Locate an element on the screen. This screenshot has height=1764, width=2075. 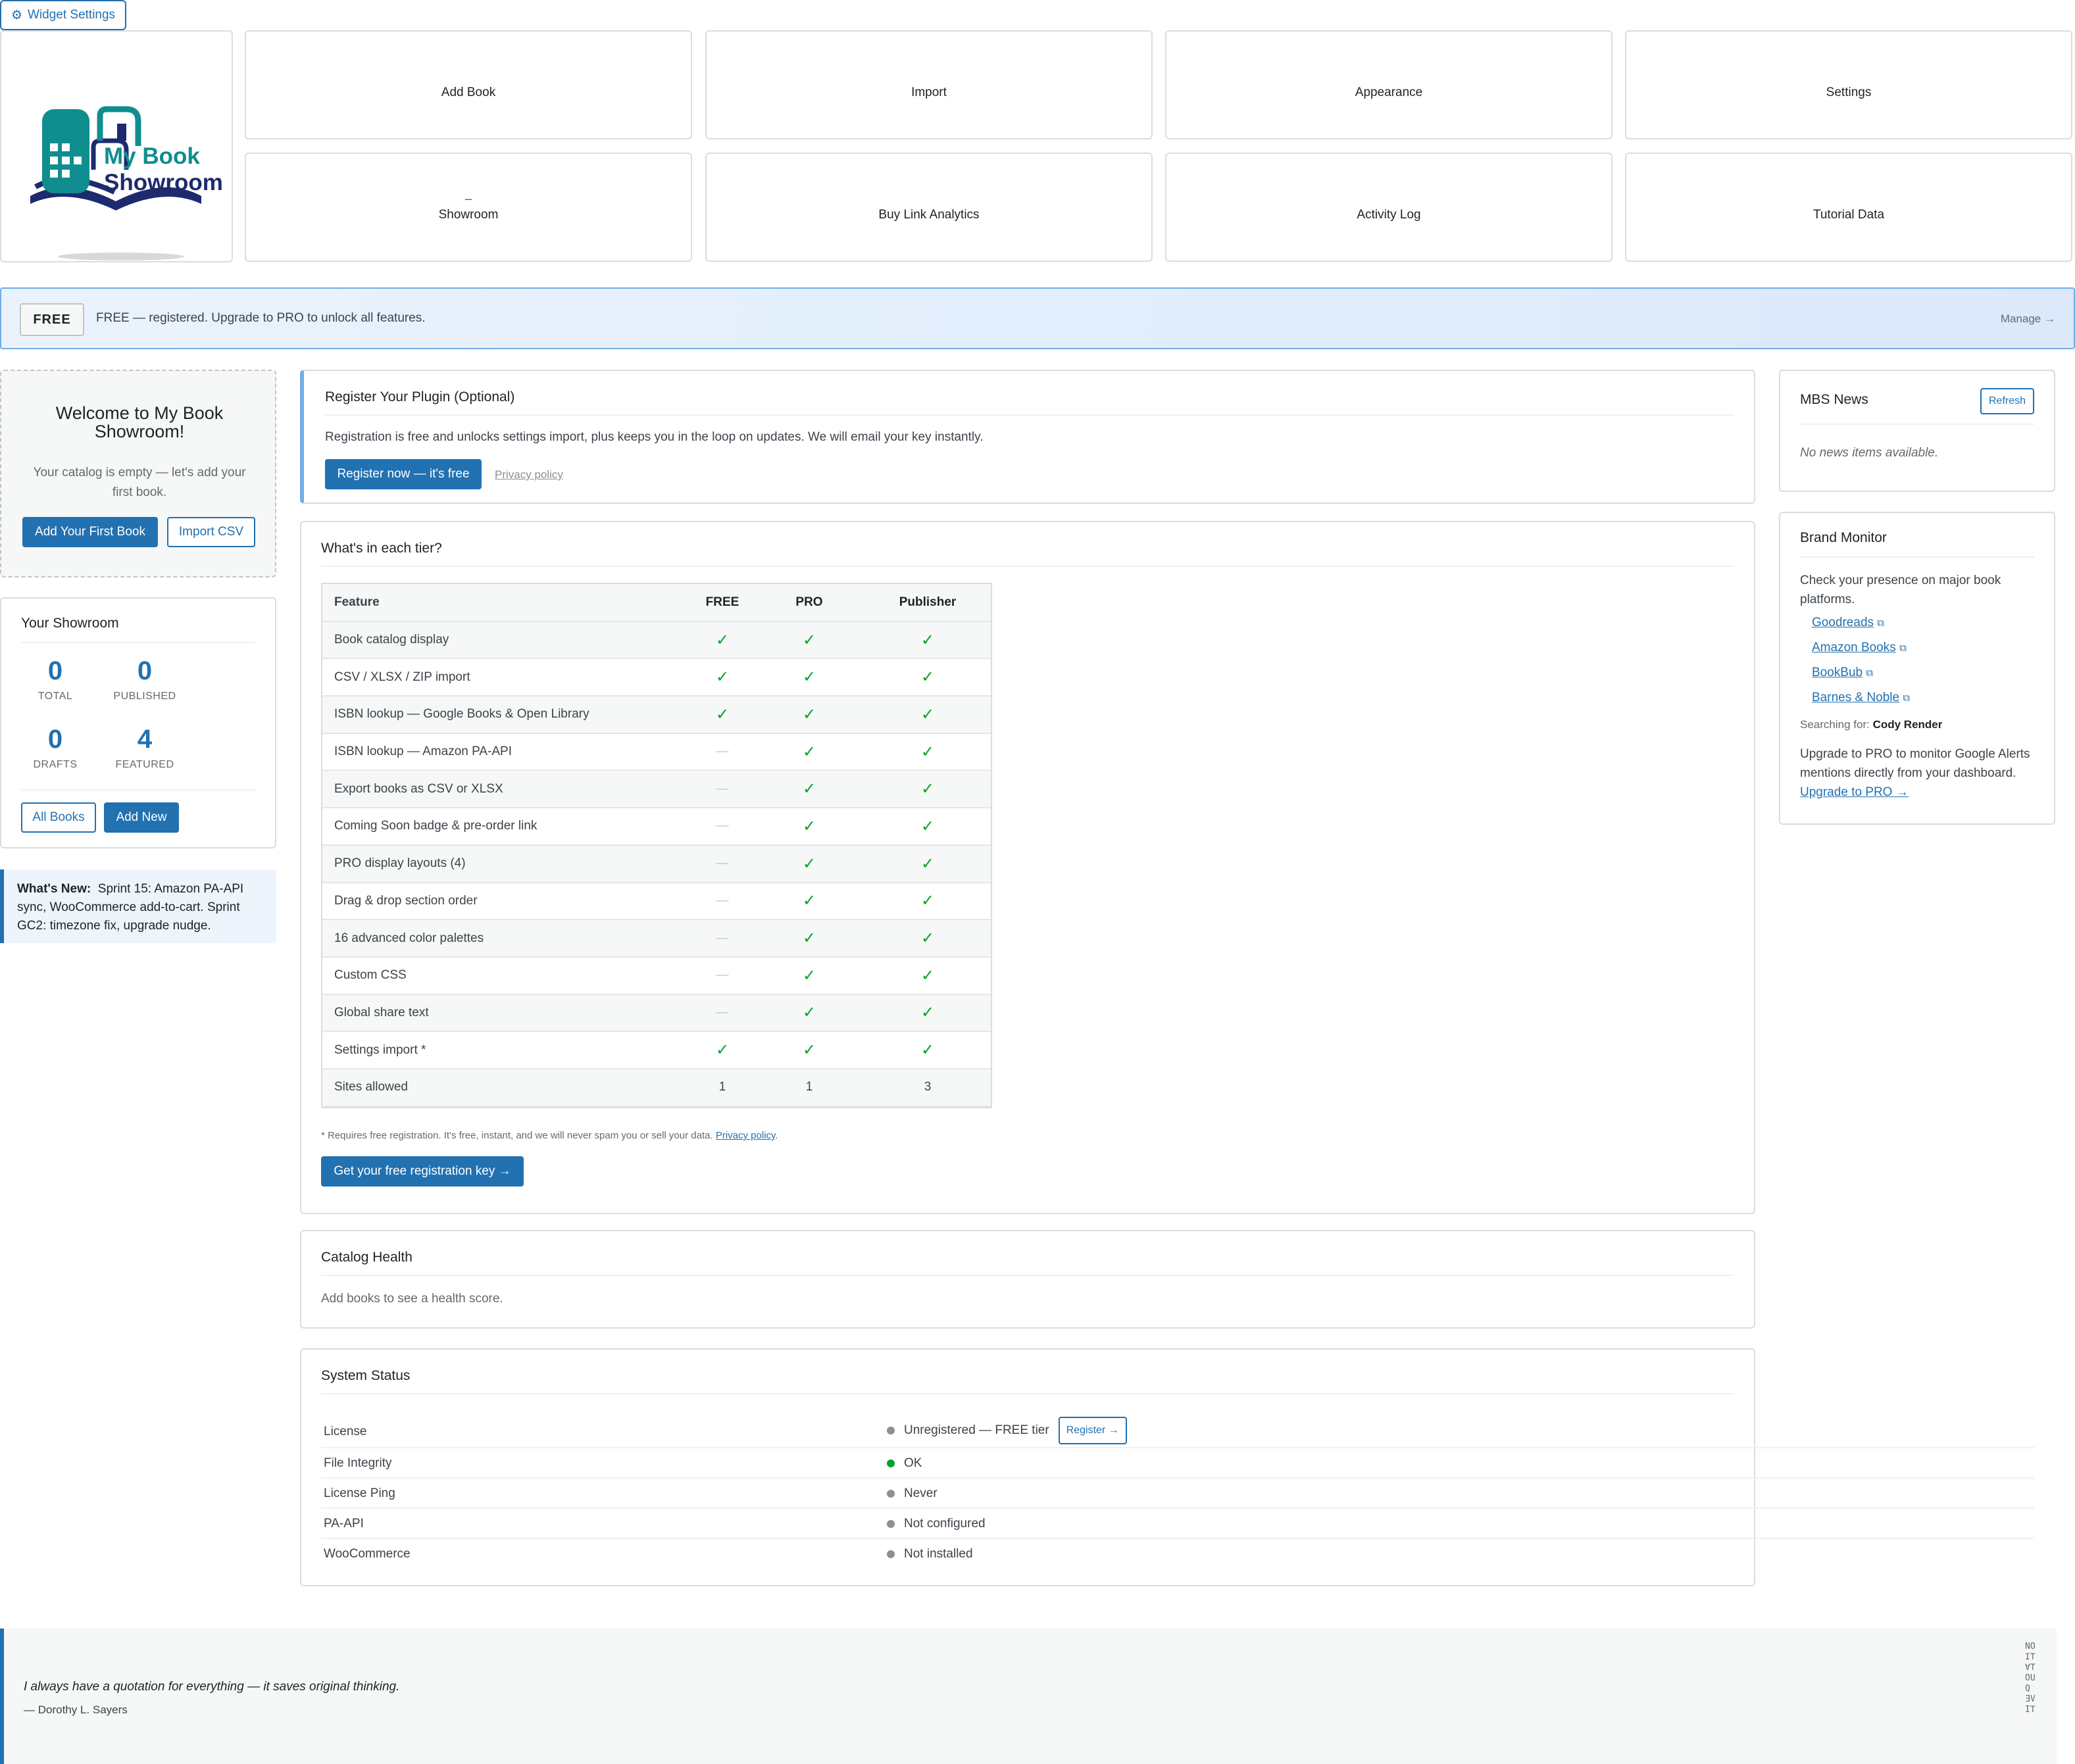
tiers-title: What's in each tier? is located at coordinates (381, 548).